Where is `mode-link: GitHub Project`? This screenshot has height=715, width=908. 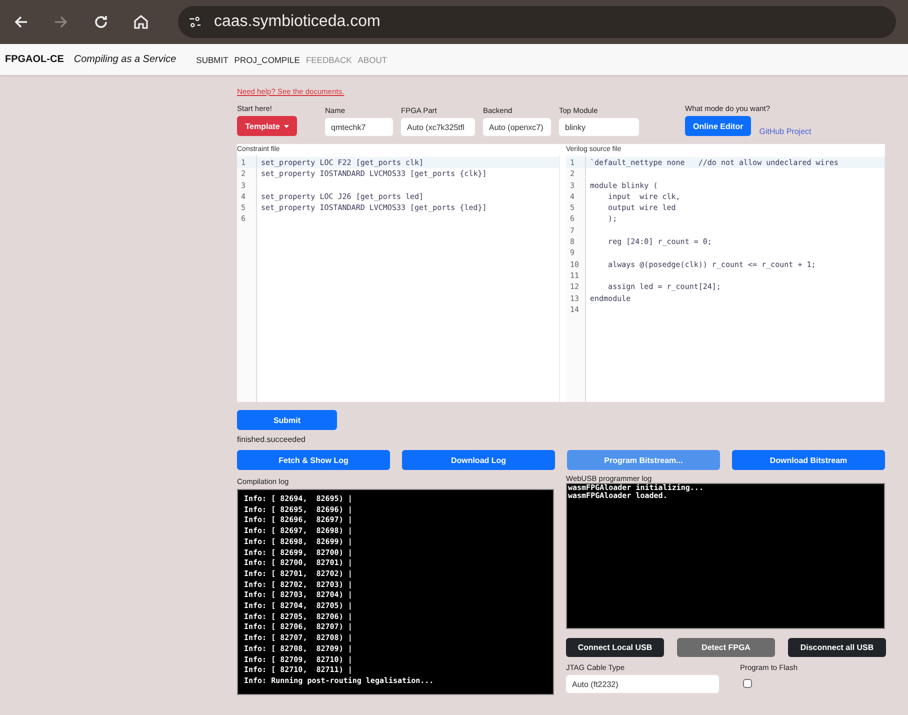 mode-link: GitHub Project is located at coordinates (785, 131).